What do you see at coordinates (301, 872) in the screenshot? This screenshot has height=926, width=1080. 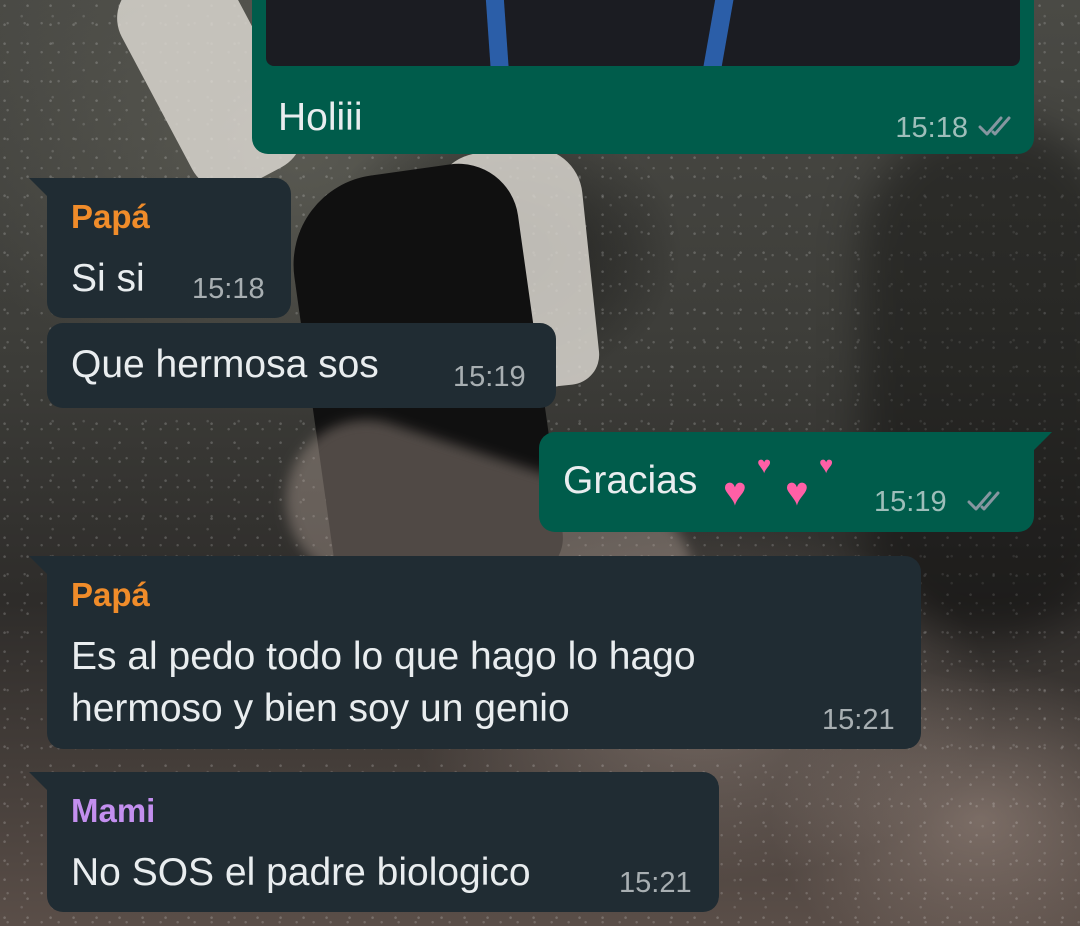 I see `message-text: No SOS el padre biologico` at bounding box center [301, 872].